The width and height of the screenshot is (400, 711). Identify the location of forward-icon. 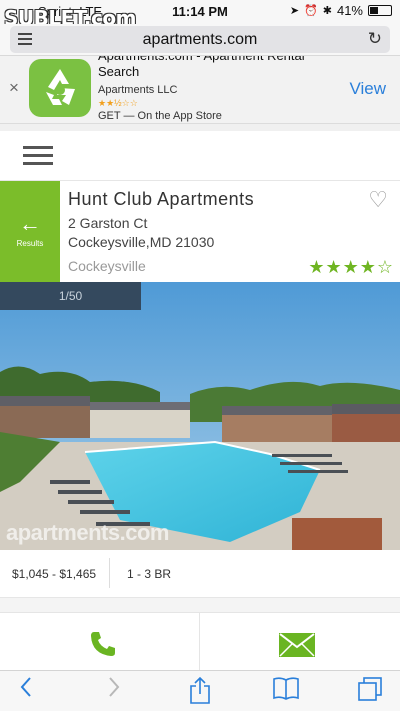
(114, 691).